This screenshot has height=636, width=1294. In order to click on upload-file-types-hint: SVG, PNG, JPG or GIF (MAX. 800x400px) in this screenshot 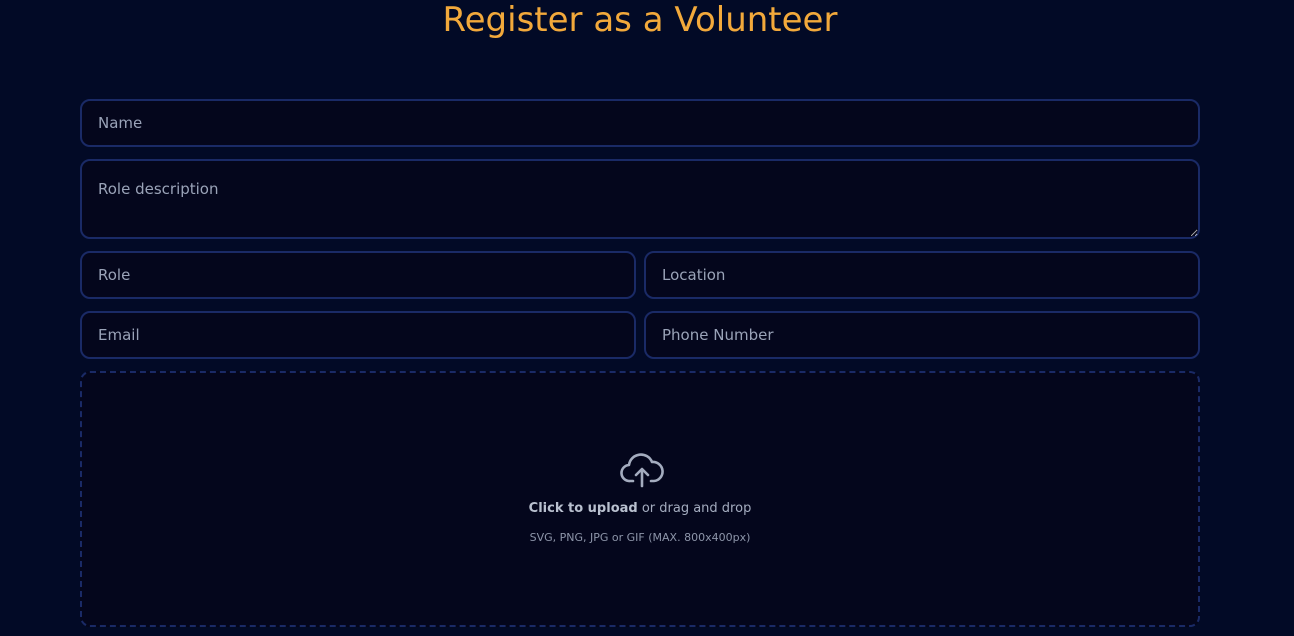, I will do `click(640, 537)`.